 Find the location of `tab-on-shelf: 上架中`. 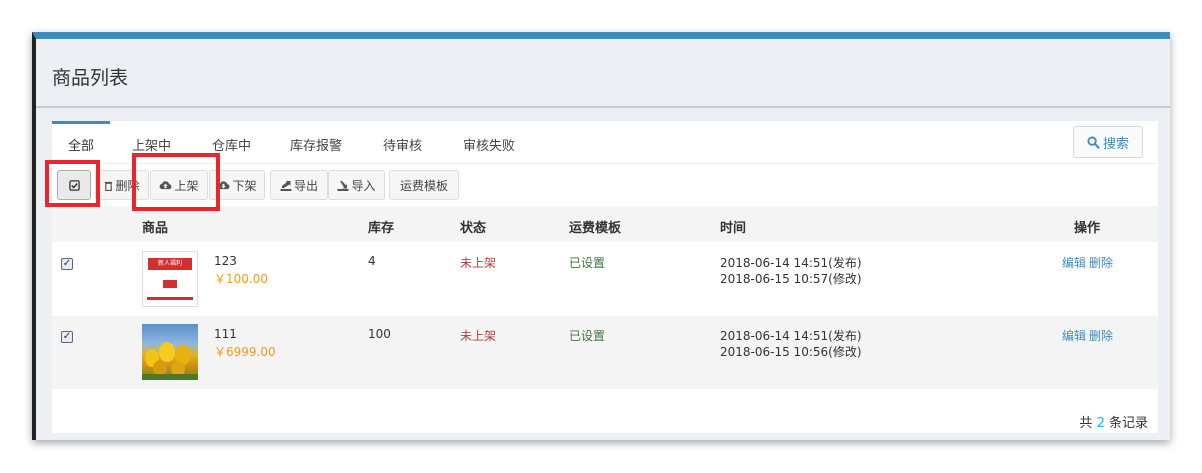

tab-on-shelf: 上架中 is located at coordinates (151, 144).